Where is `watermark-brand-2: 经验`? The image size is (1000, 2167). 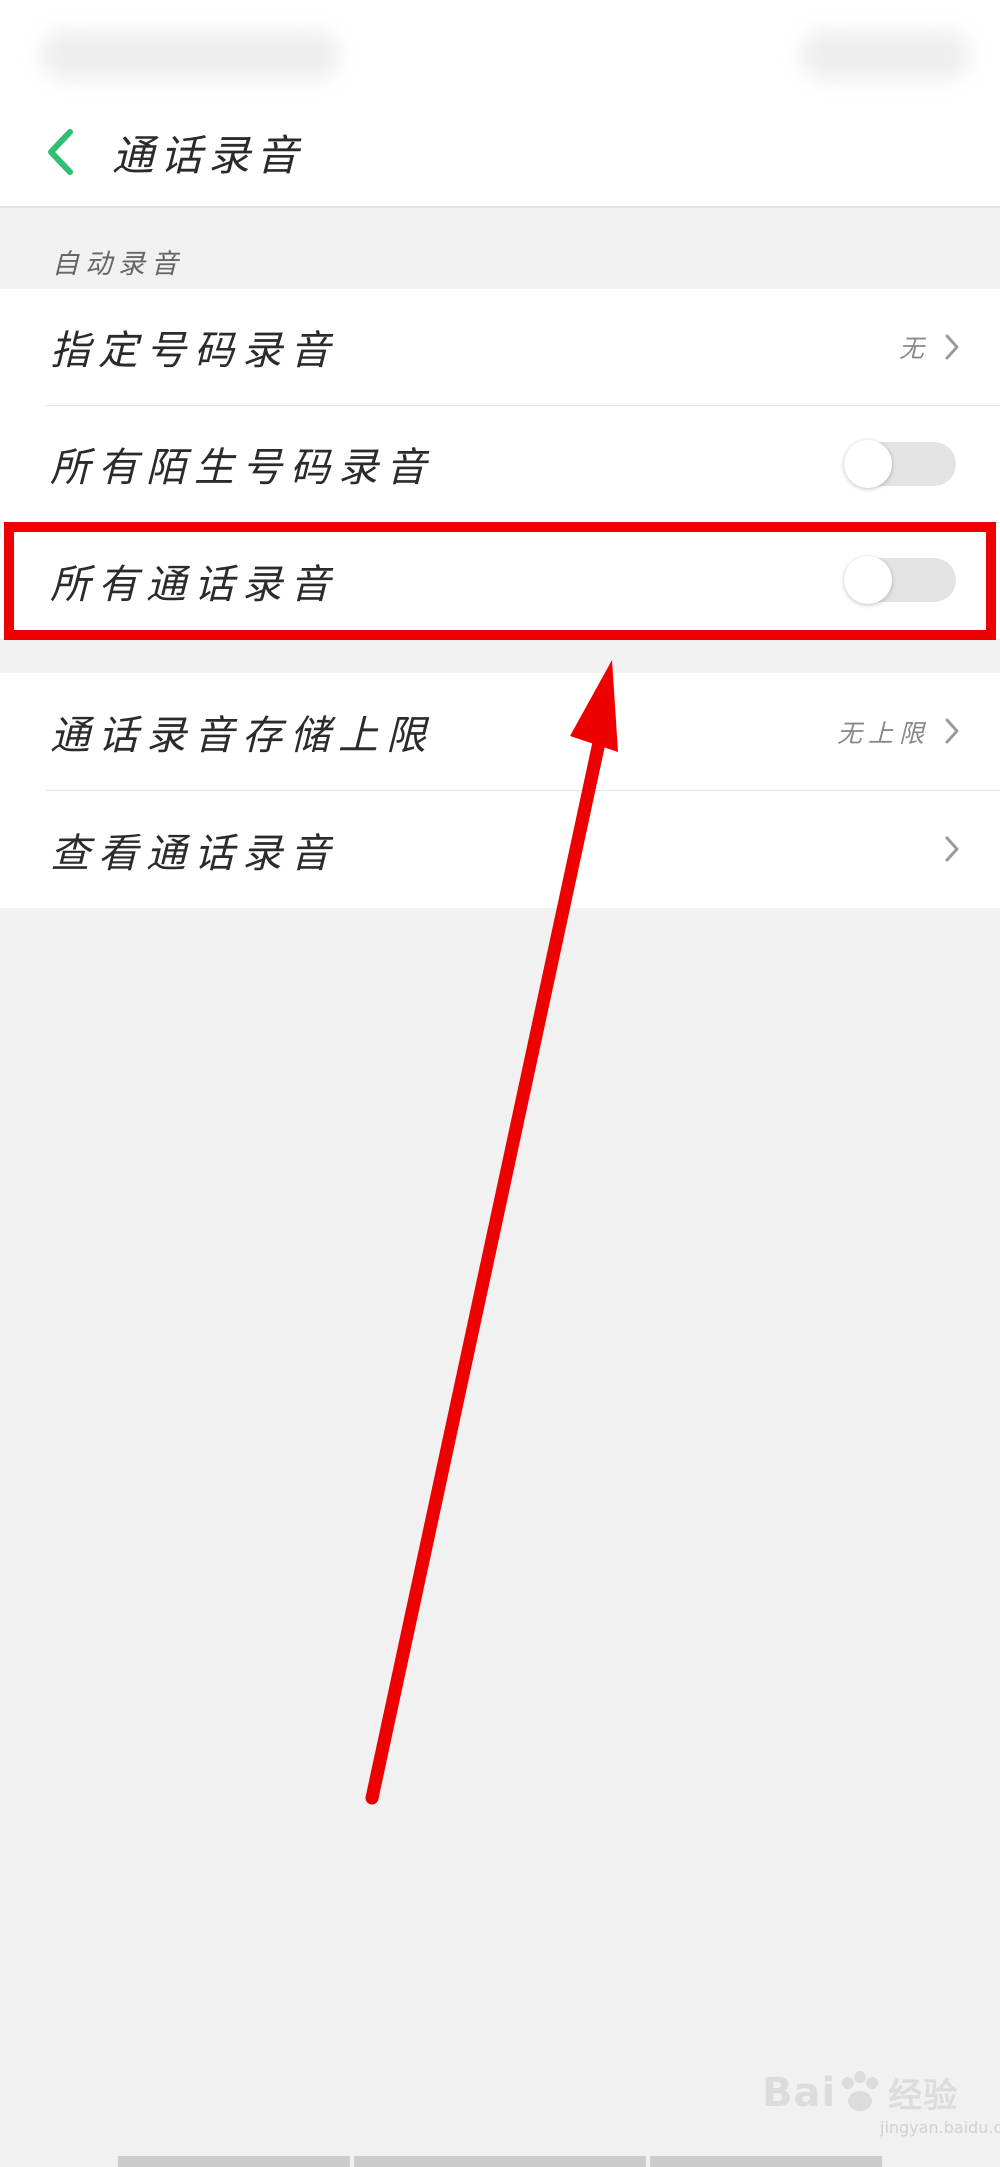 watermark-brand-2: 经验 is located at coordinates (923, 2096).